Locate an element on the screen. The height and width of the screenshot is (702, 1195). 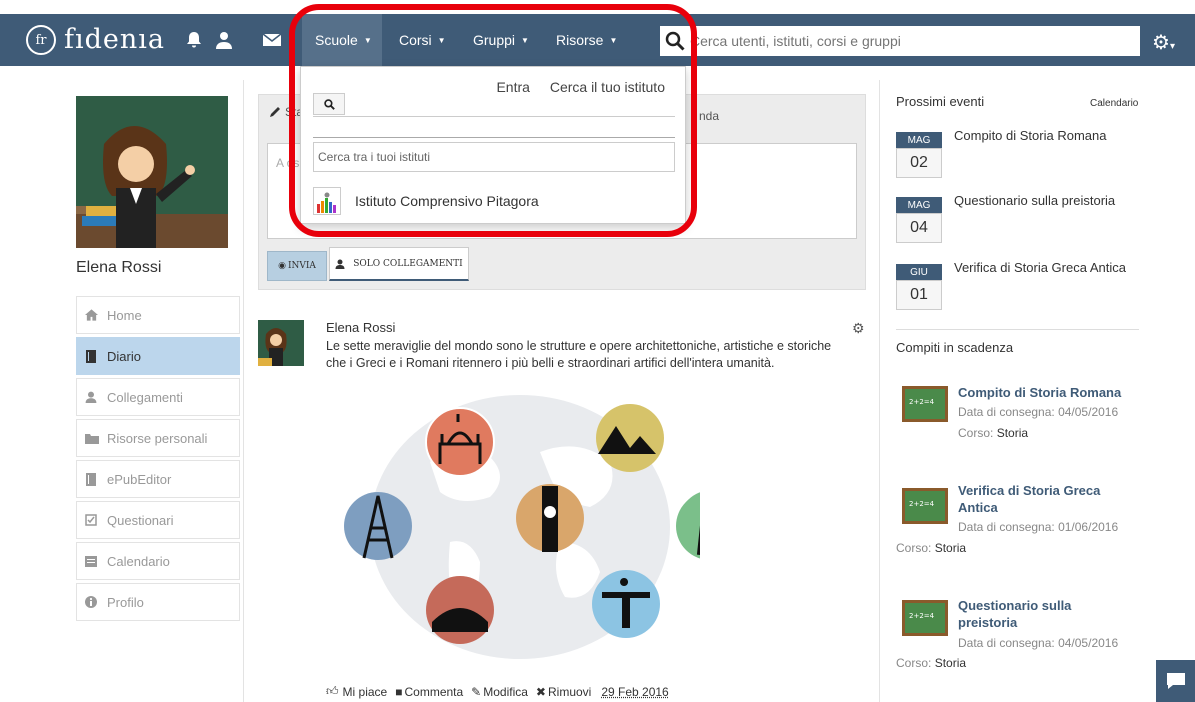
like-label: Mi piace is located at coordinates (365, 691).